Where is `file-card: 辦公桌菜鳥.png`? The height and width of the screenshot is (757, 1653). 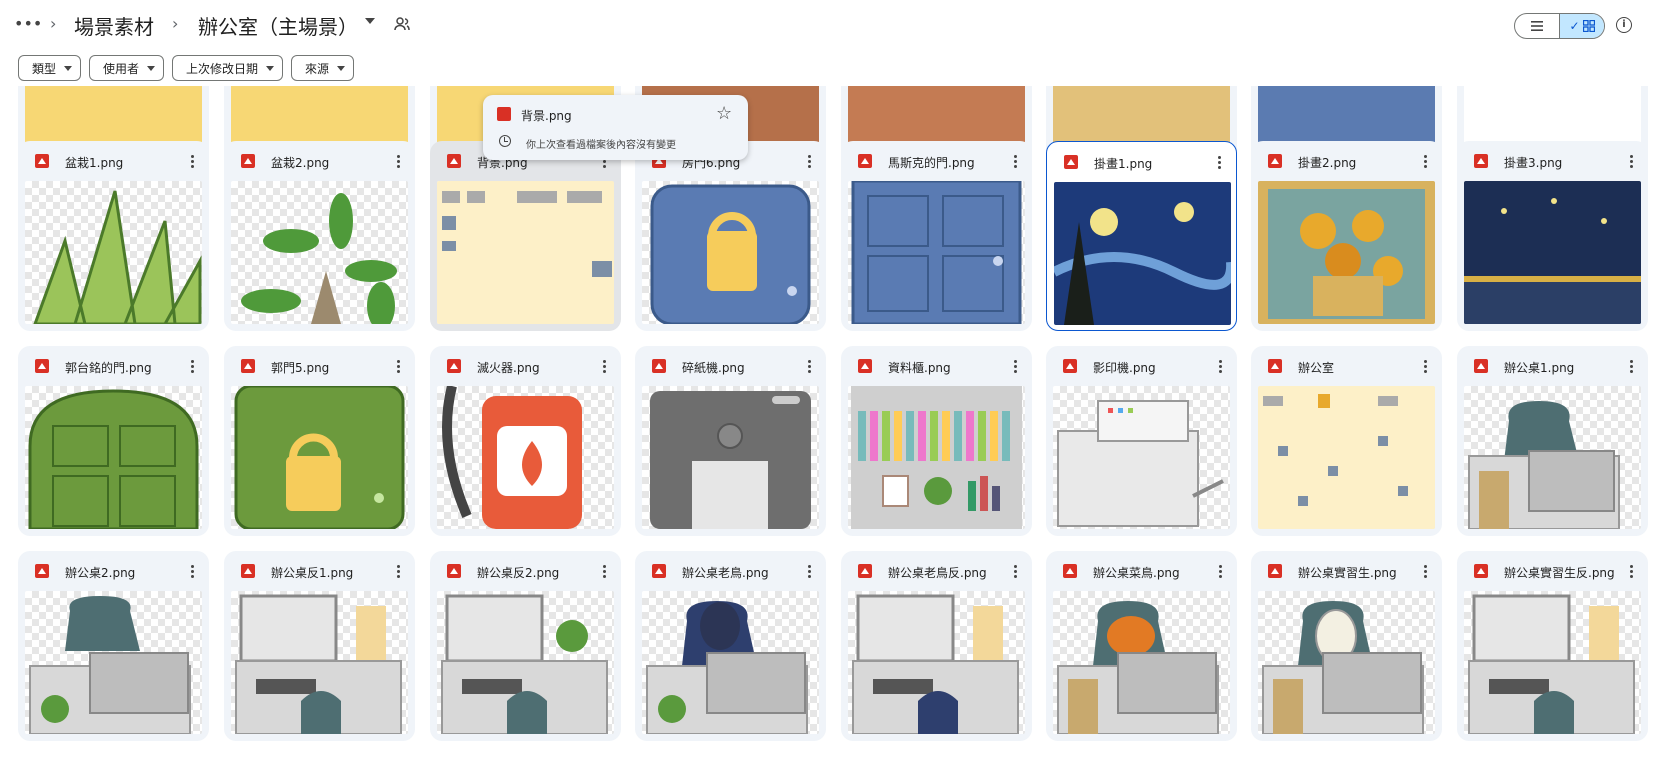
file-card: 辦公桌菜鳥.png is located at coordinates (1141, 646).